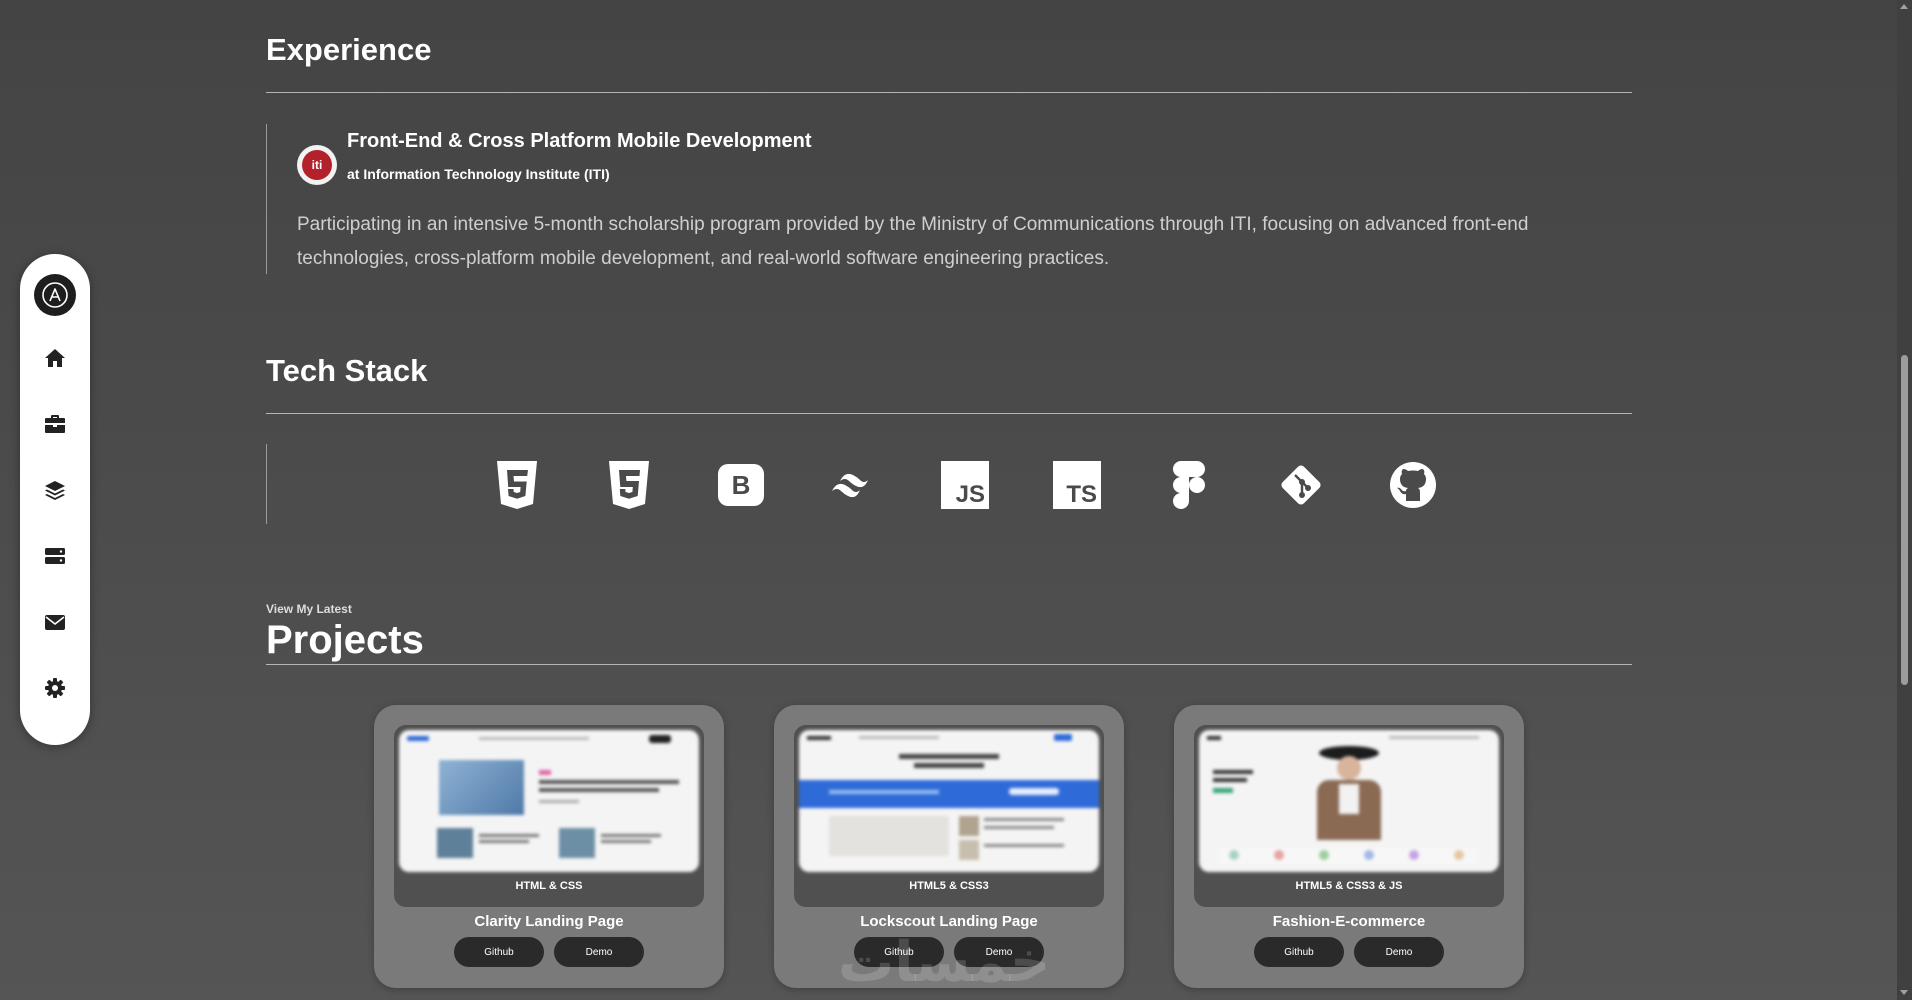  Describe the element at coordinates (55, 490) in the screenshot. I see `layers-icon` at that location.